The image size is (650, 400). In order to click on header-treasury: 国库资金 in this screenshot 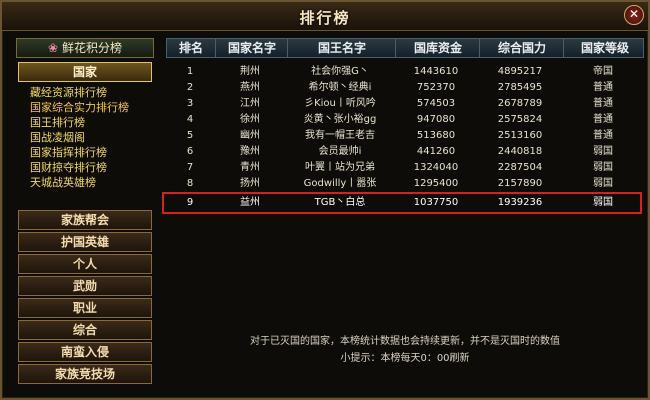, I will do `click(437, 48)`.